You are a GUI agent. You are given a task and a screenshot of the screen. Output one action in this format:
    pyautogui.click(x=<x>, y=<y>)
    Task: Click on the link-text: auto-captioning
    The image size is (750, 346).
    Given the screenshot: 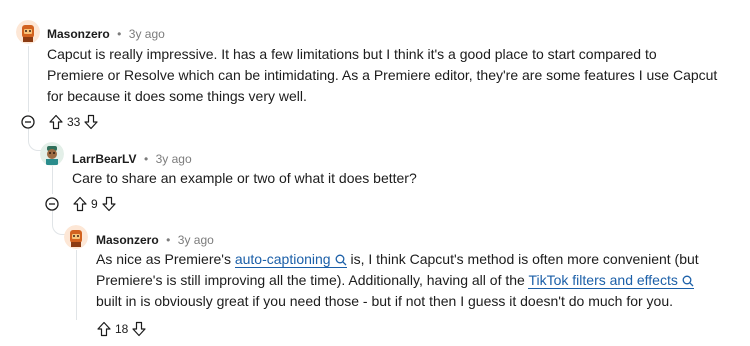 What is the action you would take?
    pyautogui.click(x=282, y=259)
    